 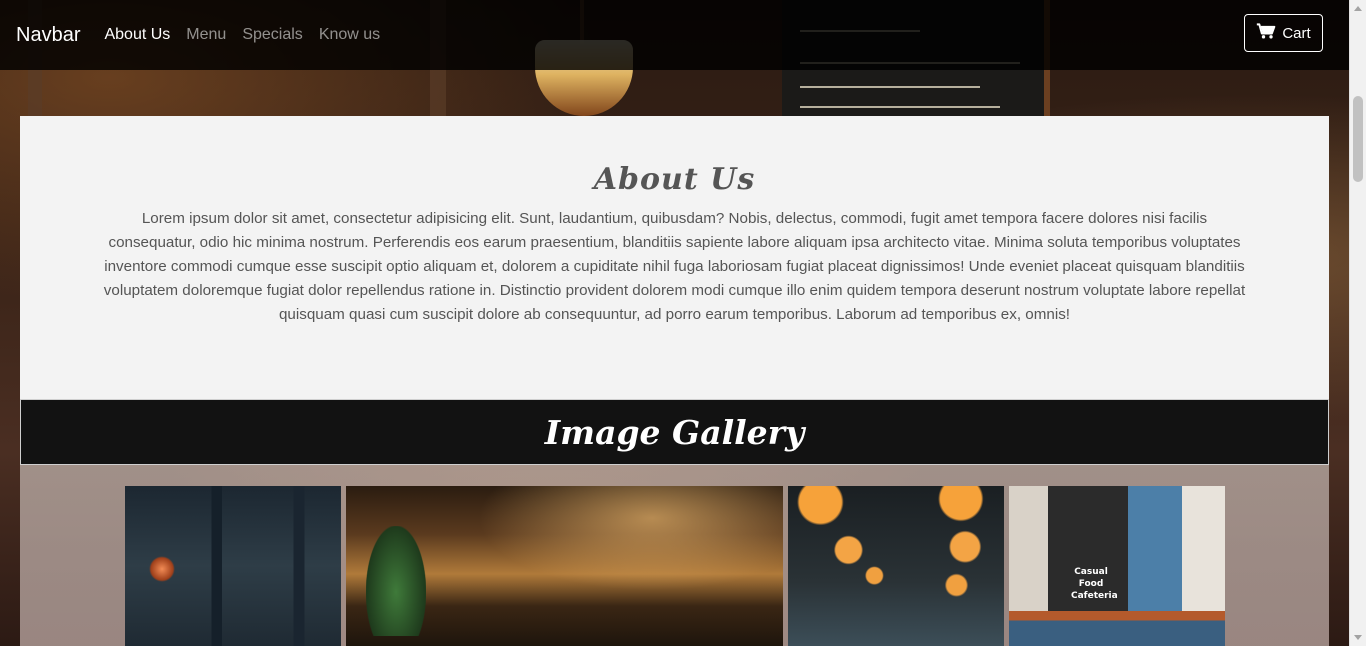 What do you see at coordinates (206, 35) in the screenshot?
I see `nav-link-menu: Menu` at bounding box center [206, 35].